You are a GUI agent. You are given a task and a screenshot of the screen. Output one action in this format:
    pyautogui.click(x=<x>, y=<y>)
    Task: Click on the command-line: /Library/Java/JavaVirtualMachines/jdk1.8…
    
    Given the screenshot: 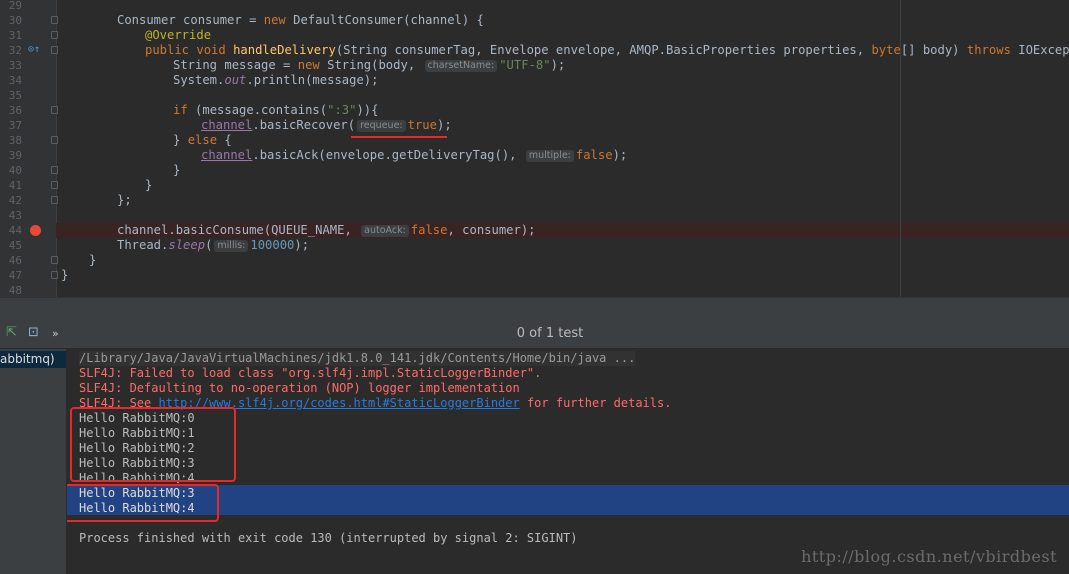 What is the action you would take?
    pyautogui.click(x=357, y=358)
    